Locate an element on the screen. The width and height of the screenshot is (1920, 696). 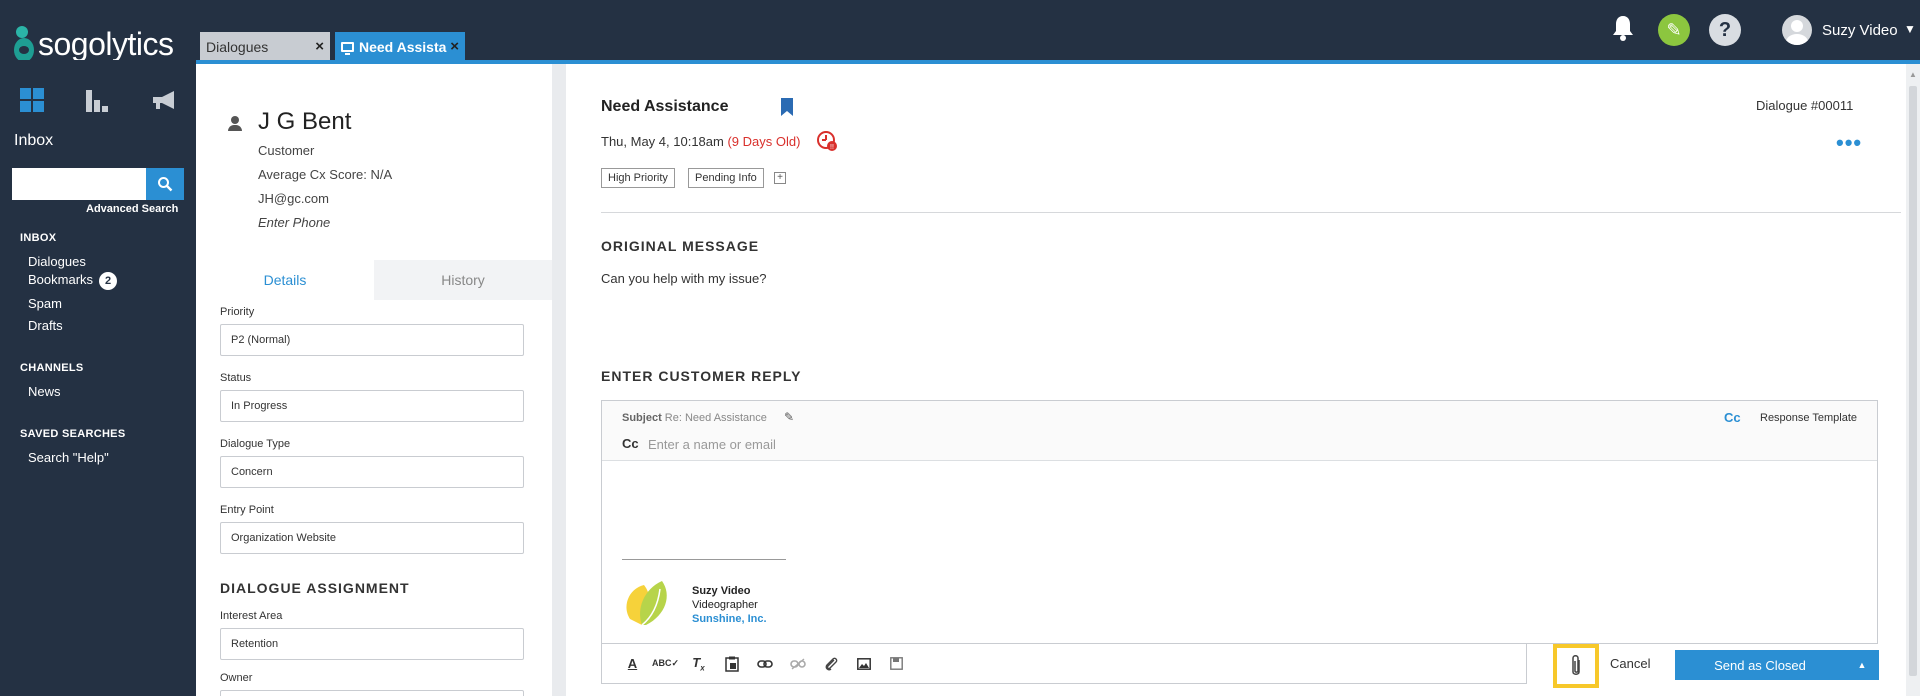
megaphone-icon is located at coordinates (164, 100).